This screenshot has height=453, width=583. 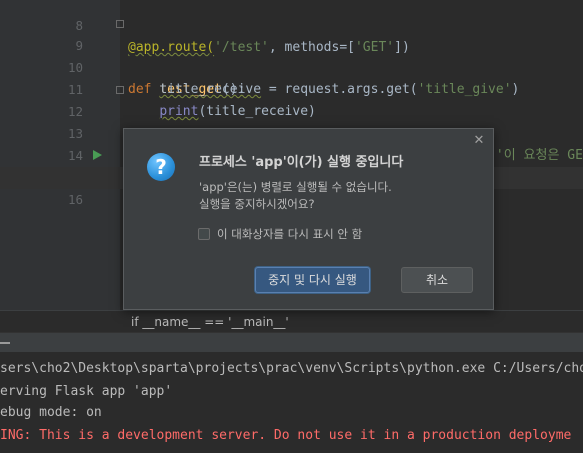 I want to click on dialog-message: 실행을 중지하시겠어요?, so click(x=257, y=204).